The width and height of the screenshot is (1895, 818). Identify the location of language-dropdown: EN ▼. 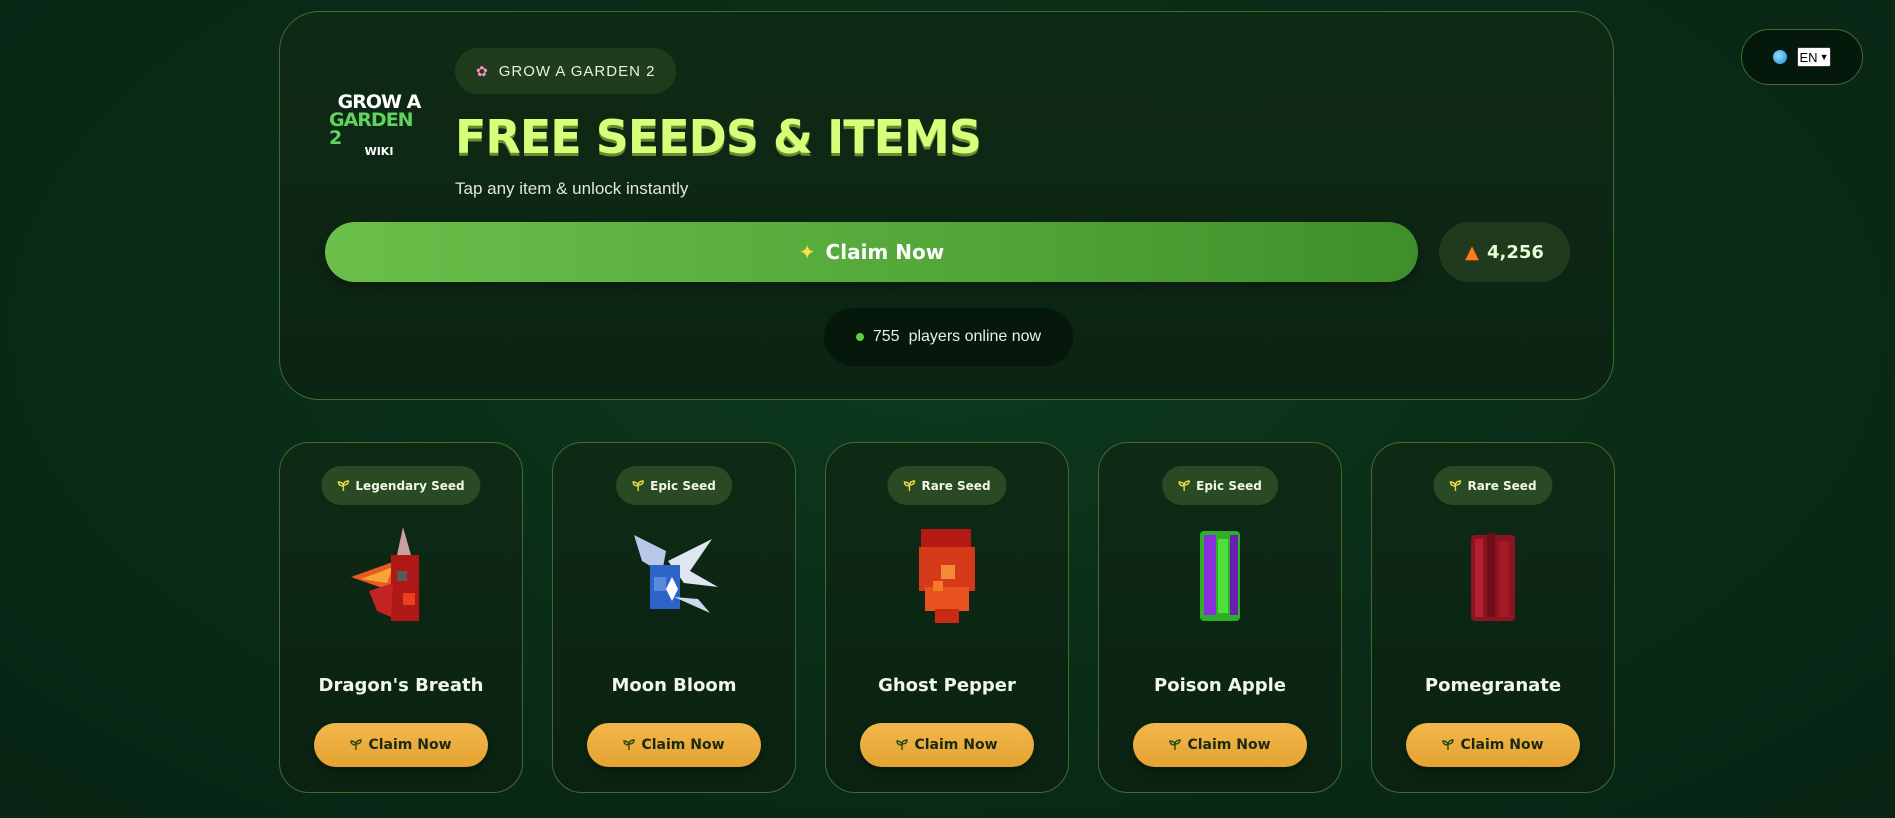
(1814, 57).